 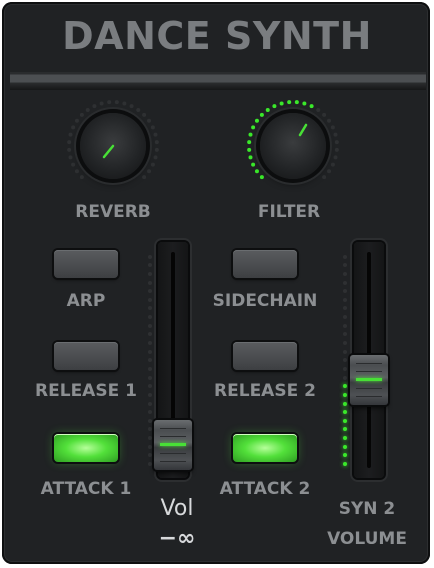 I want to click on syn2-level-meter, so click(x=346, y=360).